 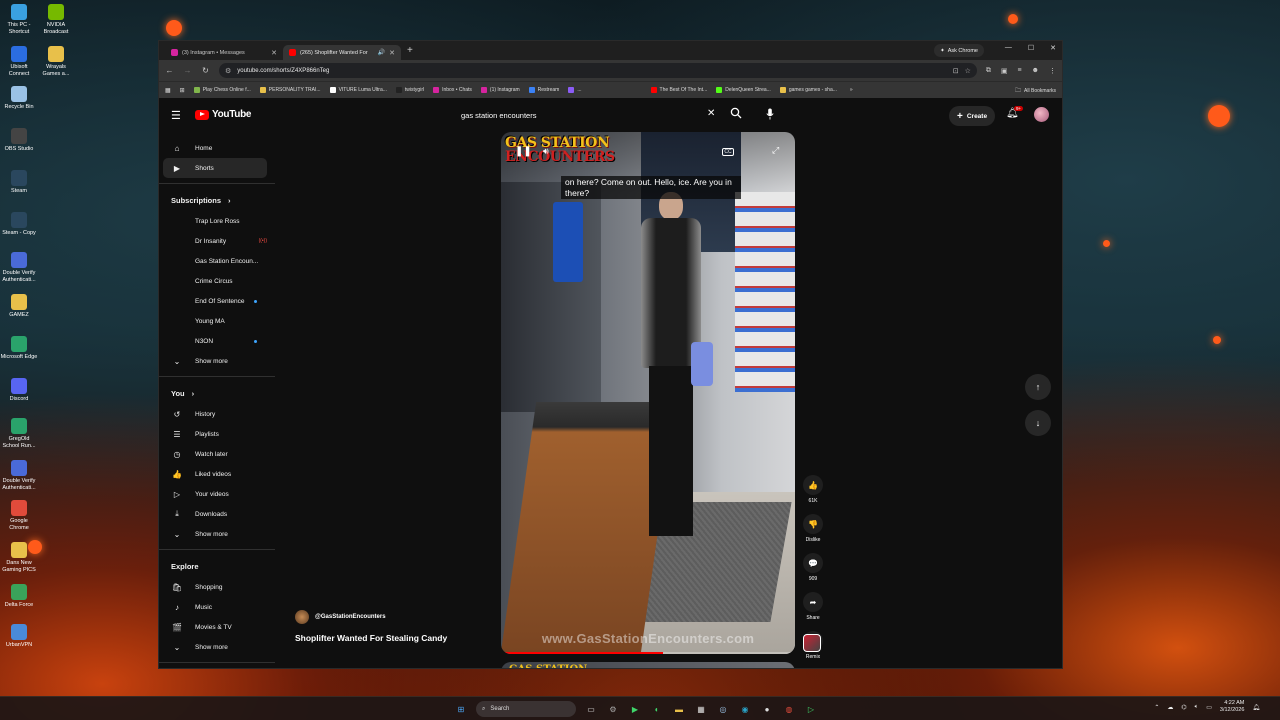 What do you see at coordinates (728, 152) in the screenshot?
I see `captions-icon: CC` at bounding box center [728, 152].